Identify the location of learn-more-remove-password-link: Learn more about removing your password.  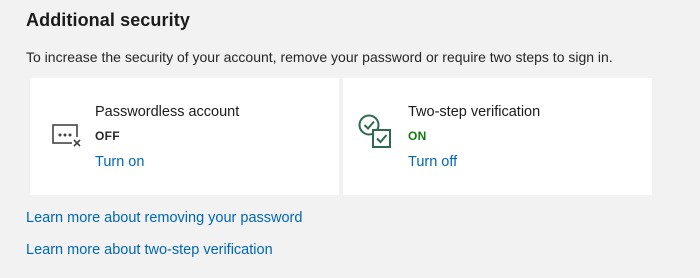
(164, 218).